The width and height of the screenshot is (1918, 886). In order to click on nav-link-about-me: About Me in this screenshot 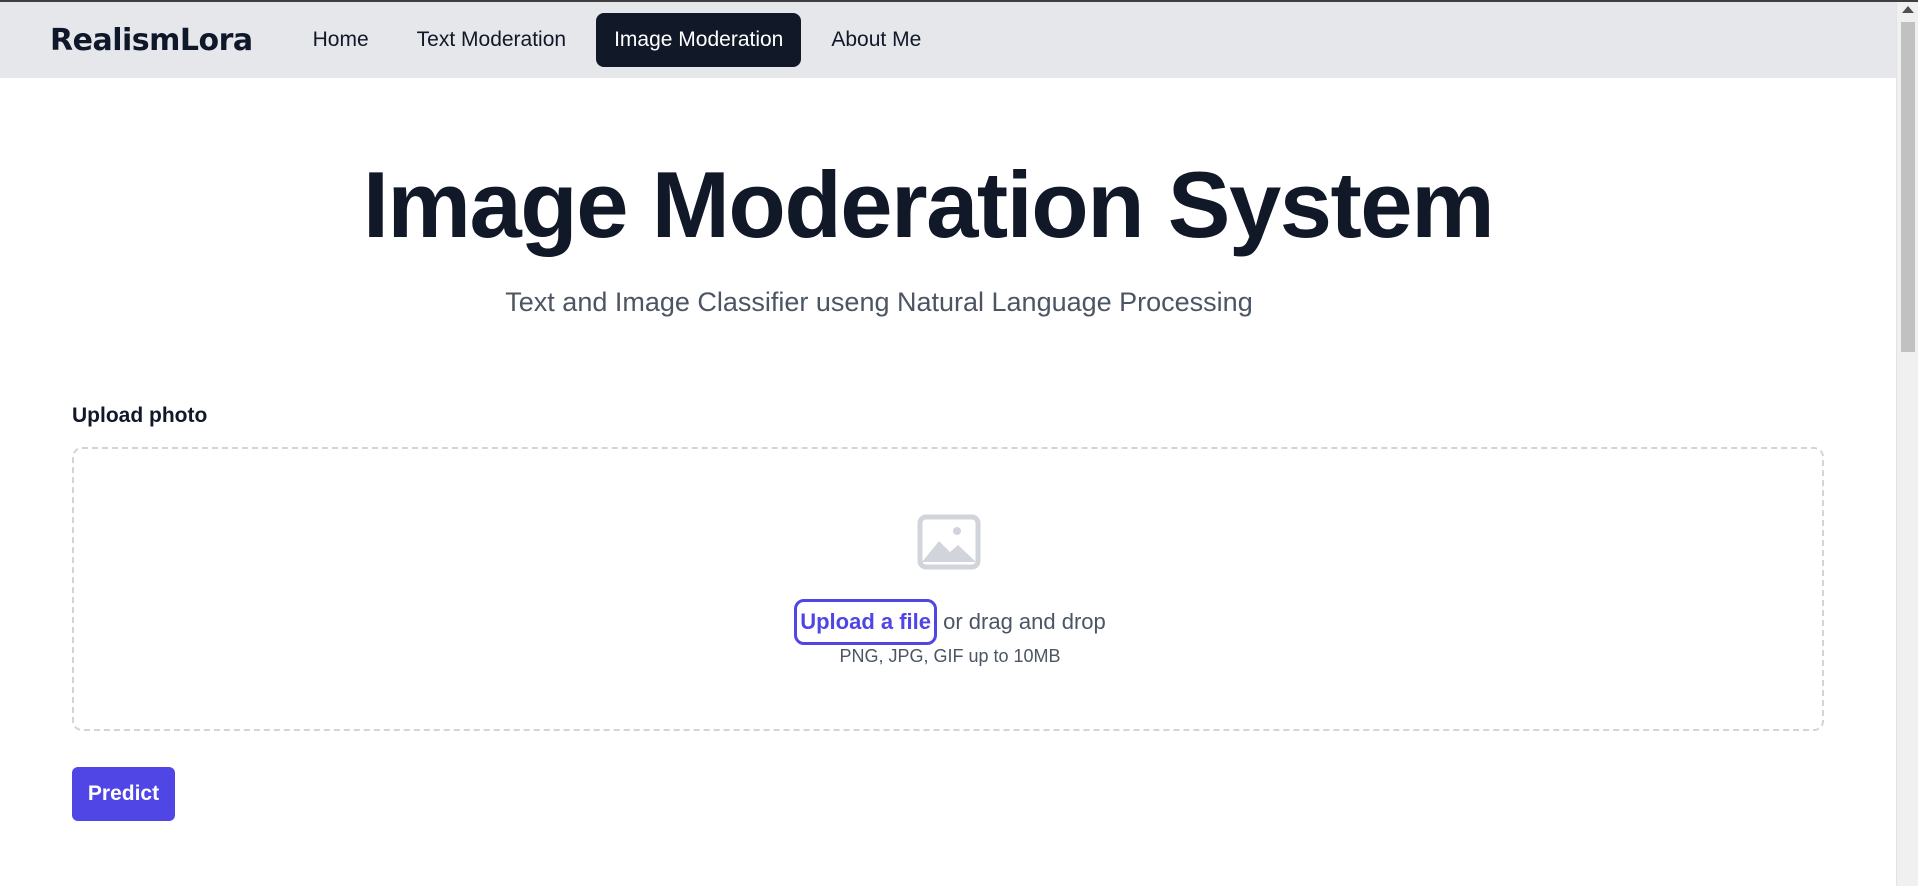, I will do `click(876, 40)`.